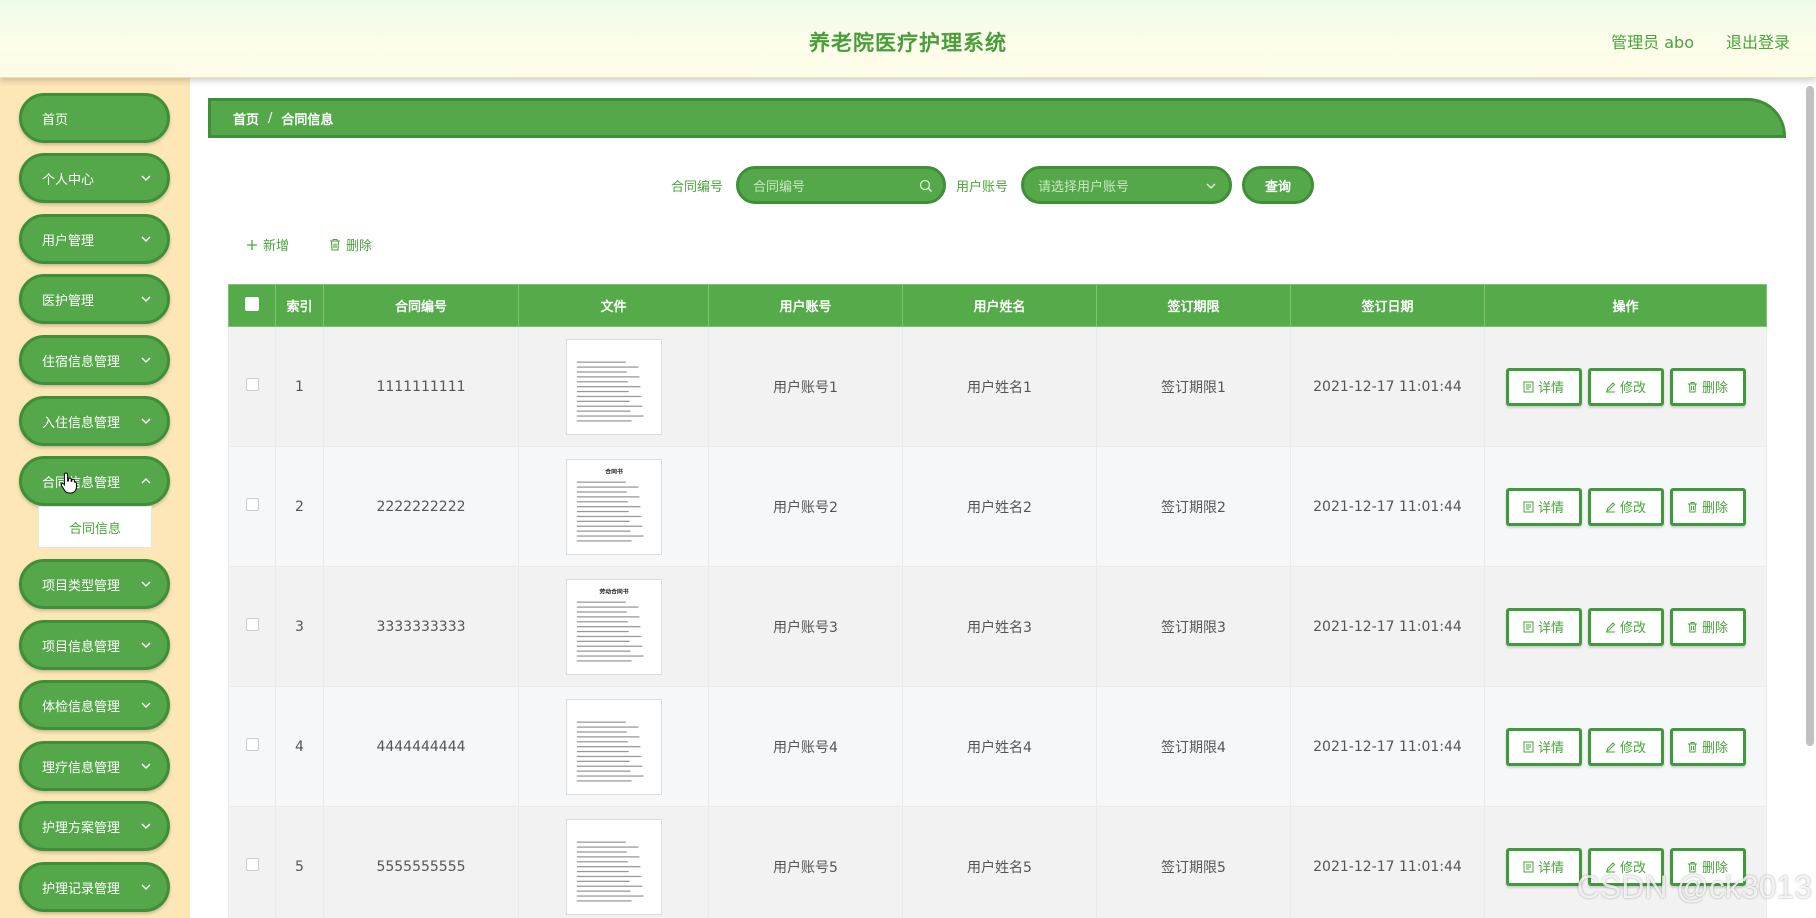 This screenshot has width=1816, height=918. What do you see at coordinates (1550, 508) in the screenshot?
I see `detail-label: 详情` at bounding box center [1550, 508].